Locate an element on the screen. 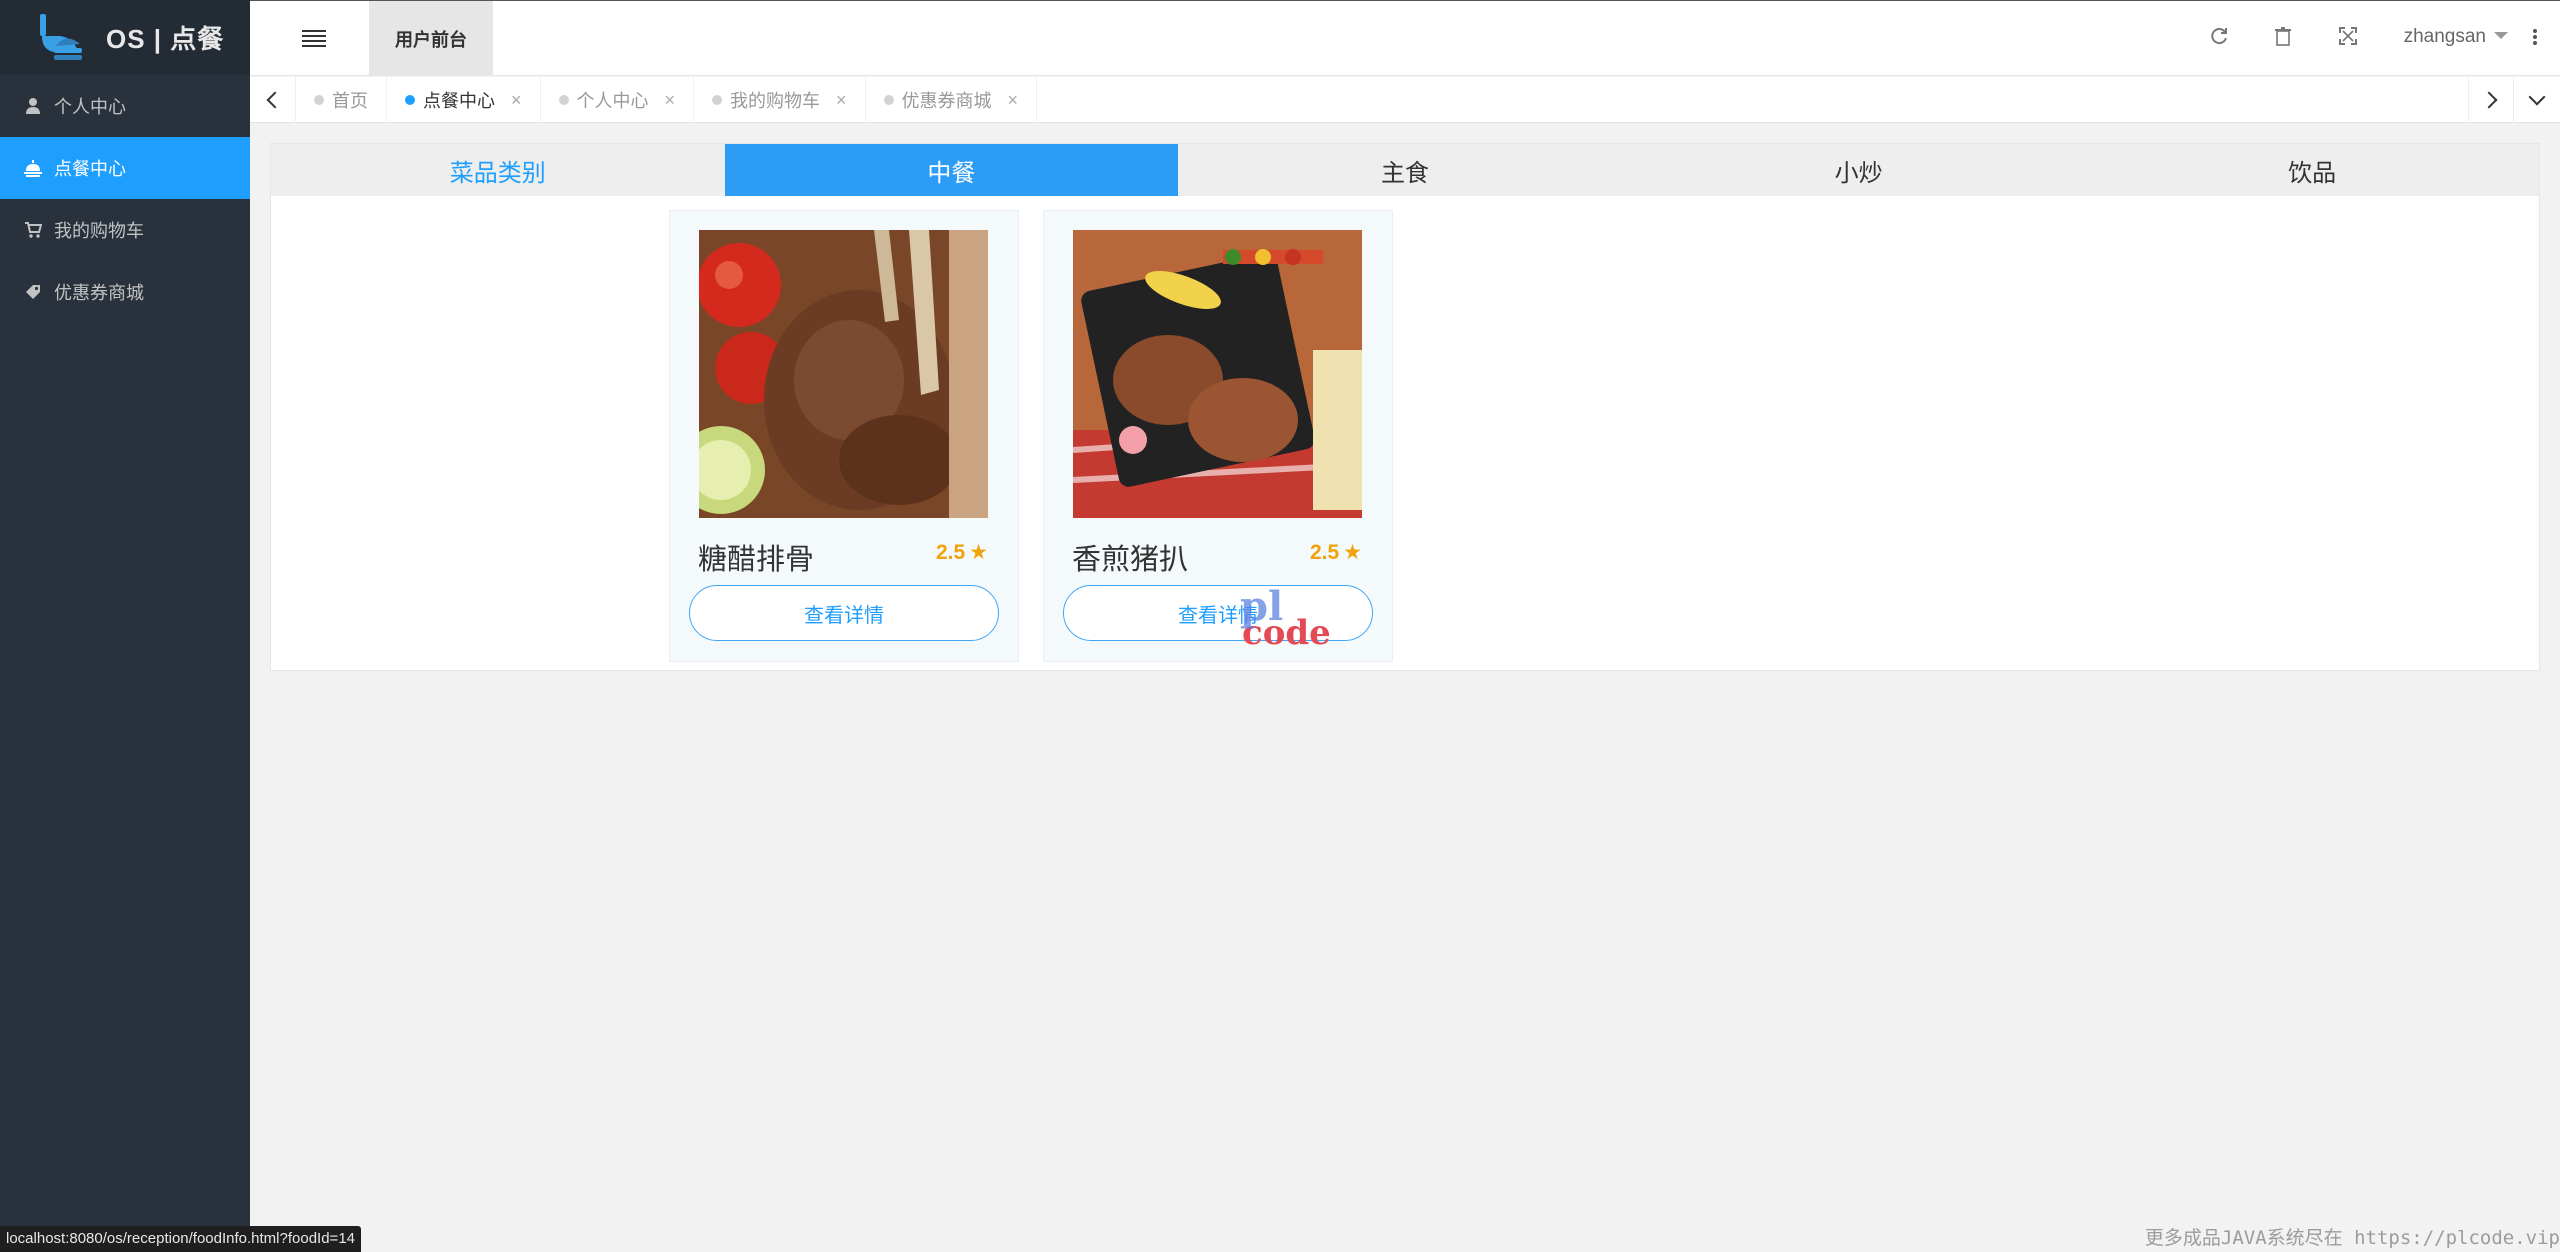 Image resolution: width=2560 pixels, height=1252 pixels. category-tab-stir-fry: 小炒 is located at coordinates (1859, 170).